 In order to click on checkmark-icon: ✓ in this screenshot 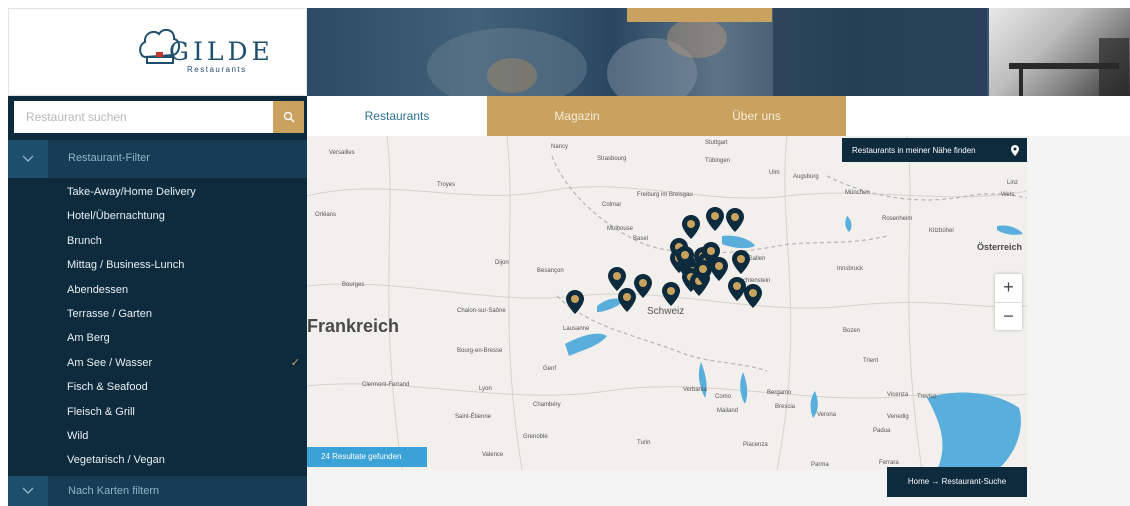, I will do `click(295, 362)`.